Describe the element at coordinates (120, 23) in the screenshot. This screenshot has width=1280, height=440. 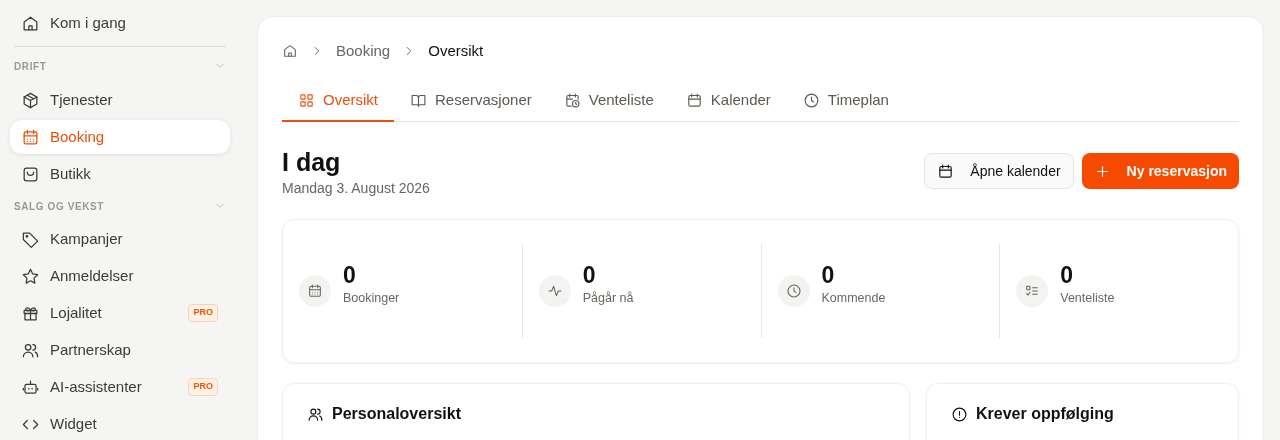
I see `sidebar-item: Kom i gang` at that location.